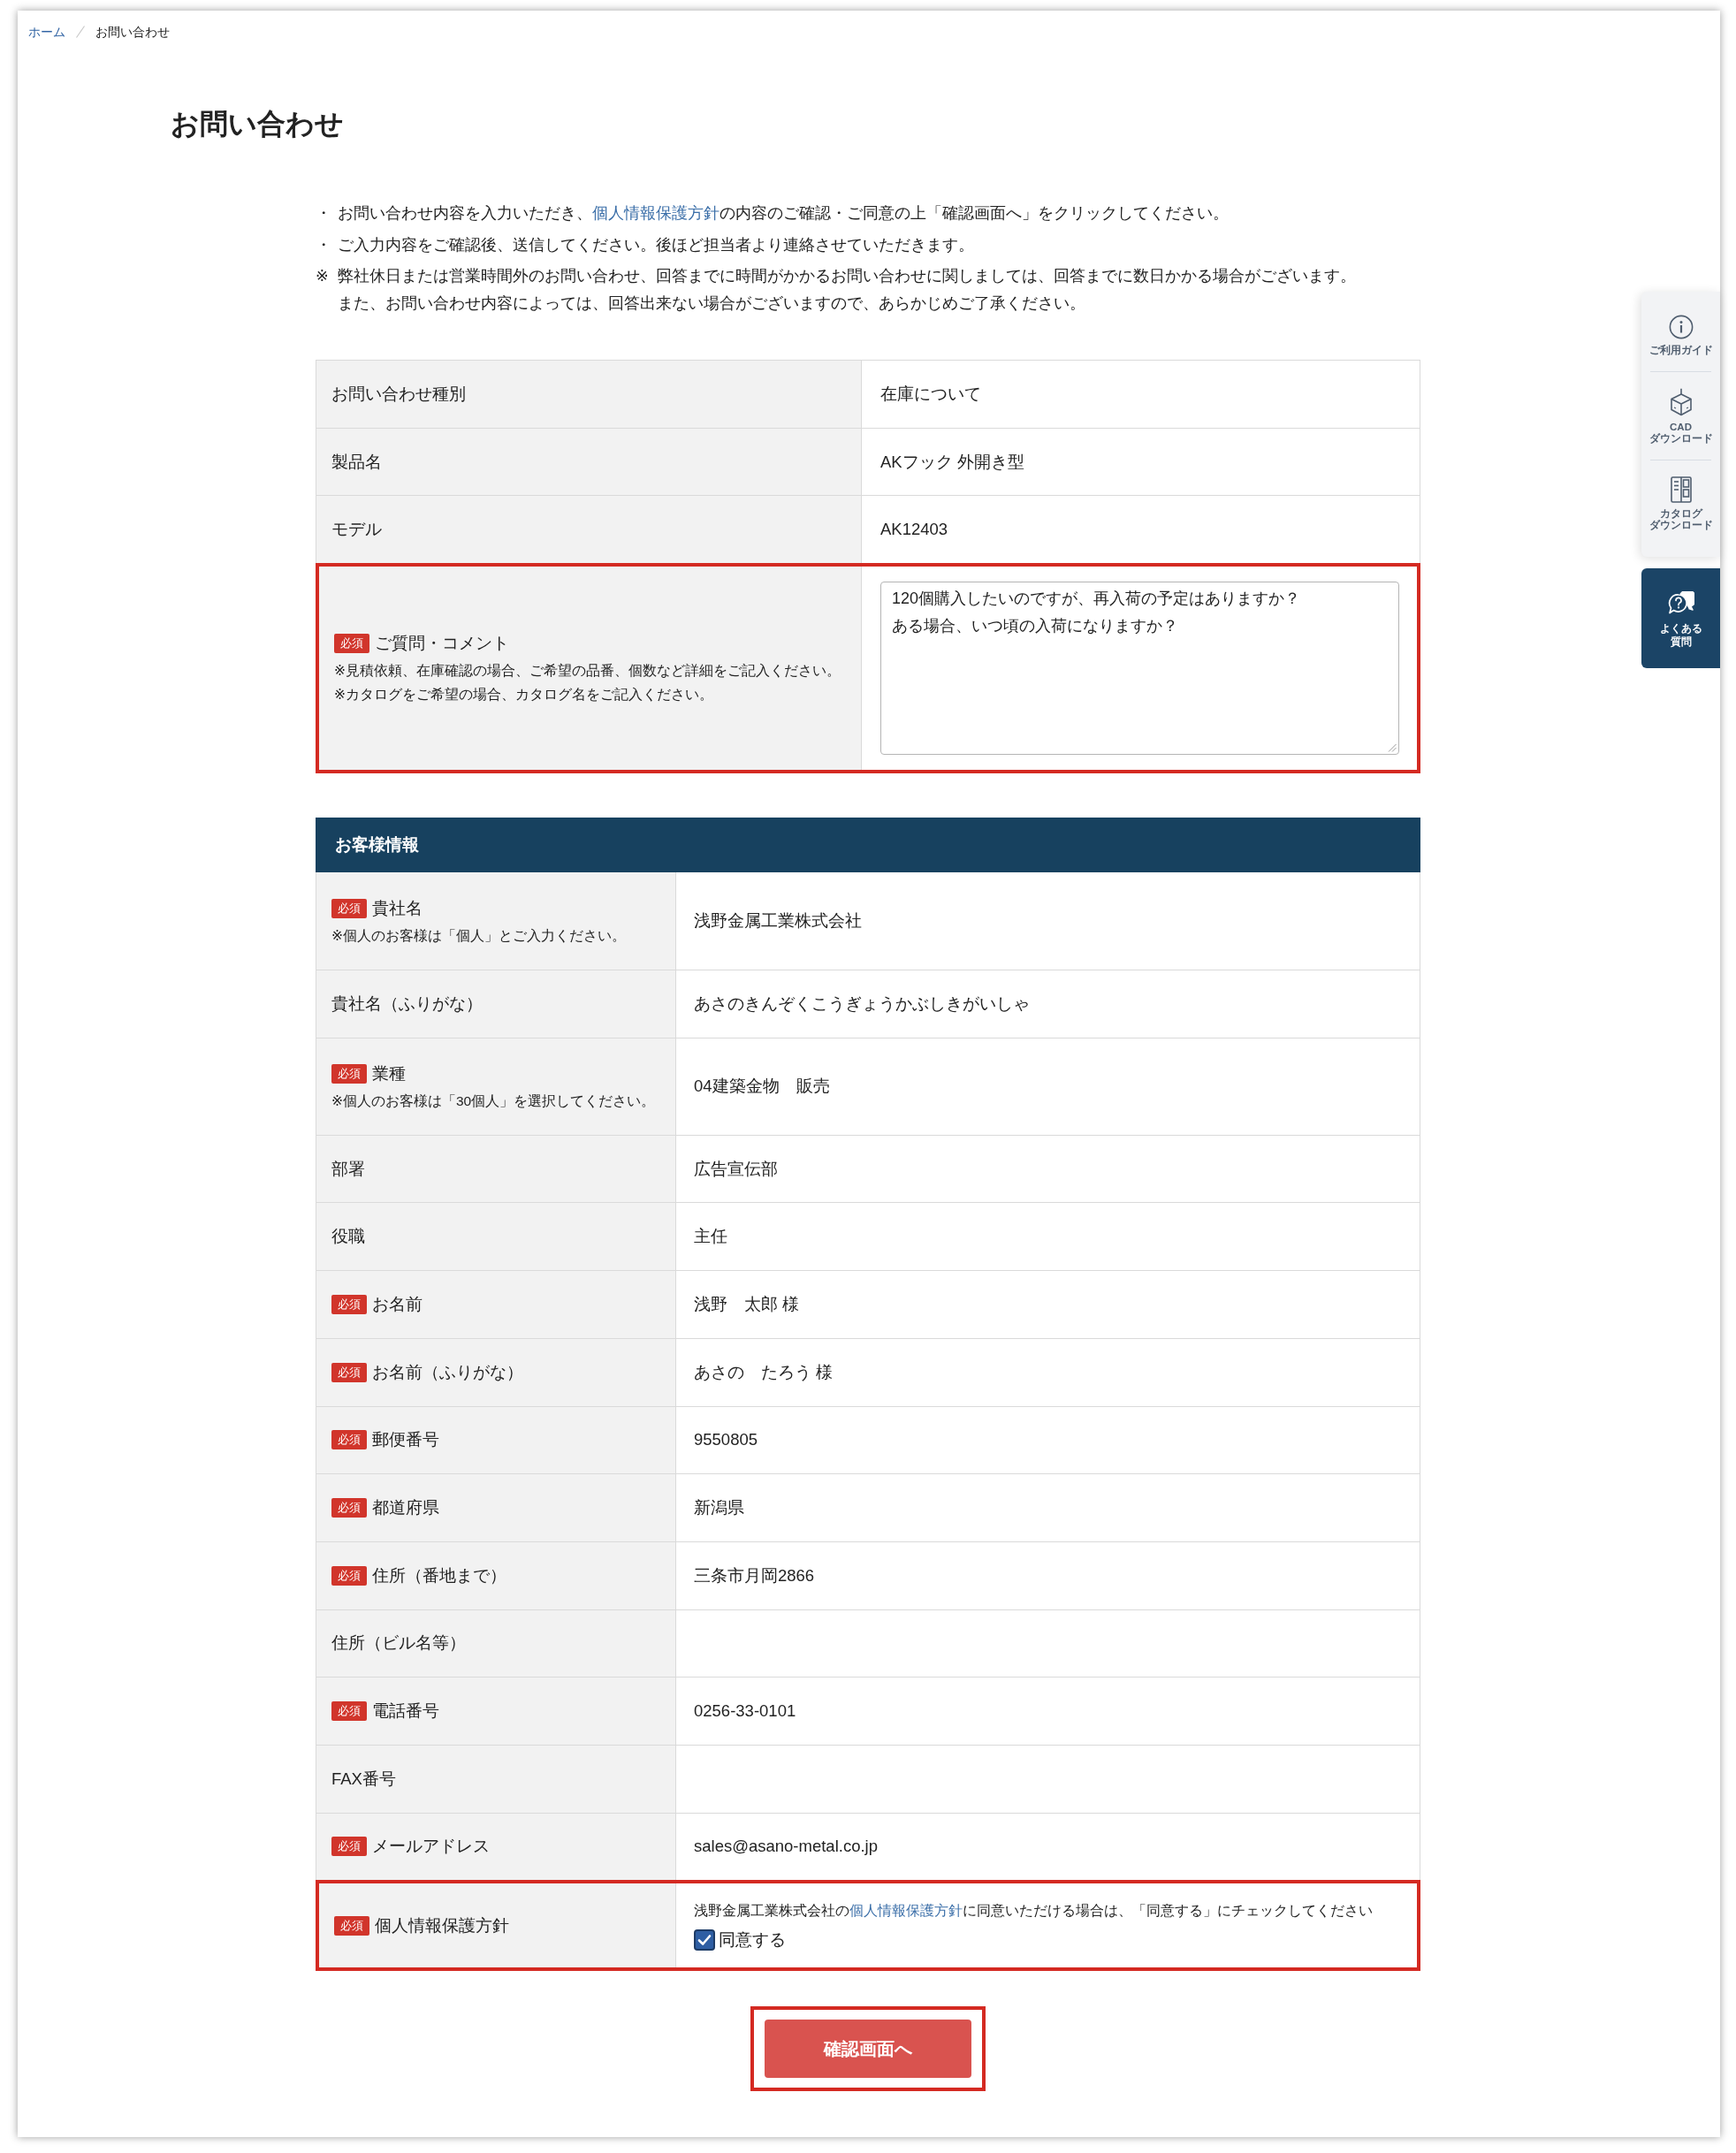 This screenshot has height=2153, width=1736. Describe the element at coordinates (258, 124) in the screenshot. I see `page-title: お問い合わせ` at that location.